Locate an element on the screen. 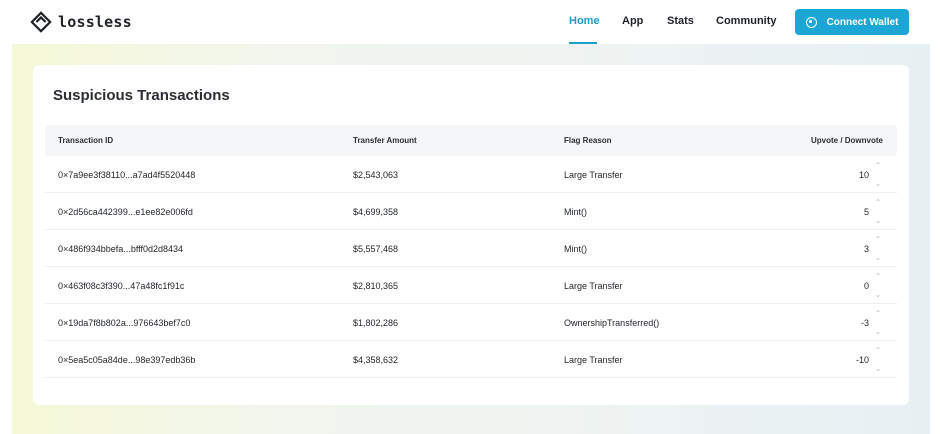  nav-item-stats: Stats is located at coordinates (680, 21).